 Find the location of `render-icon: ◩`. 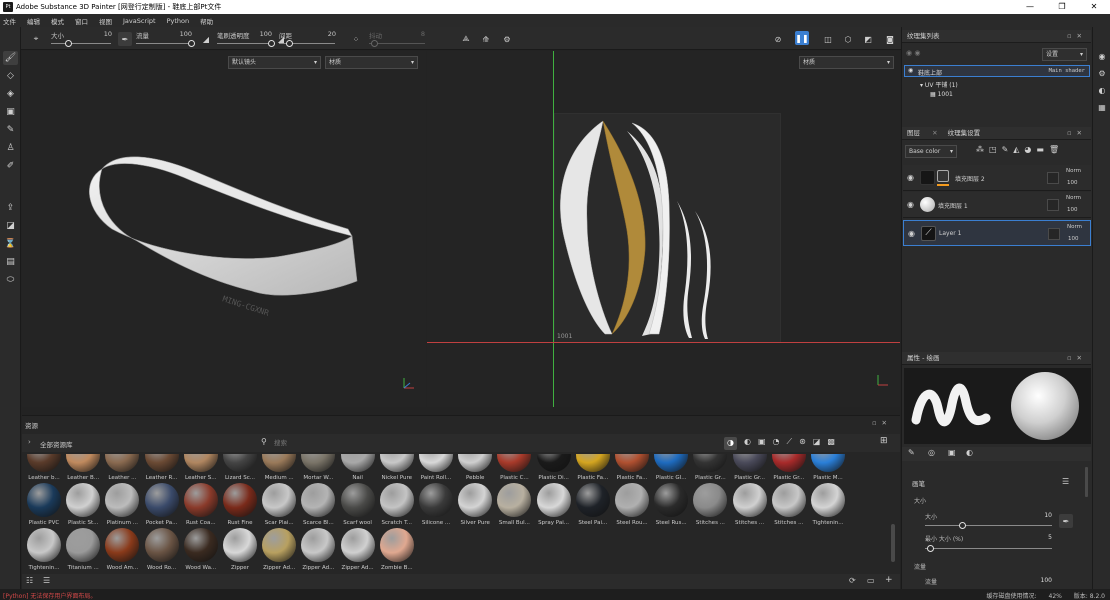

render-icon: ◩ is located at coordinates (868, 39).